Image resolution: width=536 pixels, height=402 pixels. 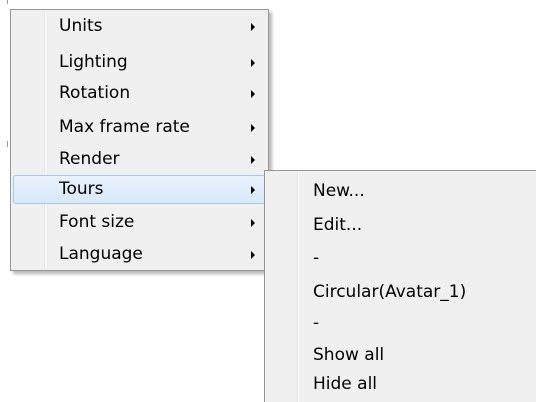 I want to click on menu-item-label: Tours, so click(x=81, y=189).